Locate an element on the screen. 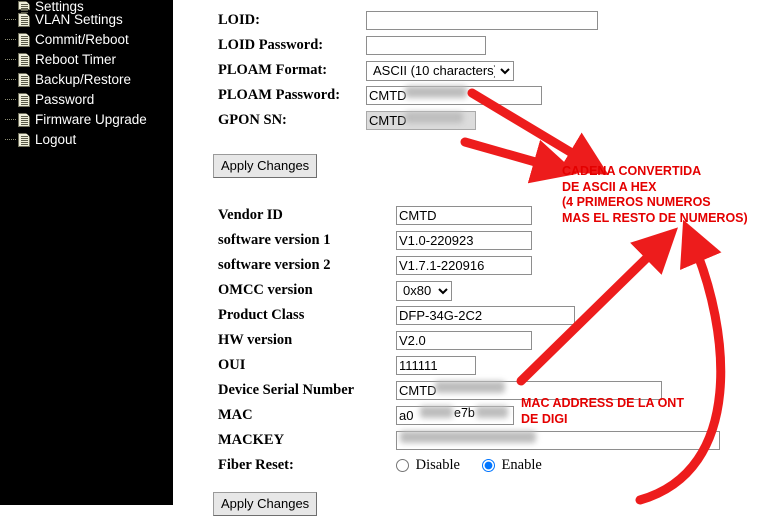 This screenshot has height=516, width=757. sidebar-item-reboot-timer: Reboot Timer is located at coordinates (86, 60).